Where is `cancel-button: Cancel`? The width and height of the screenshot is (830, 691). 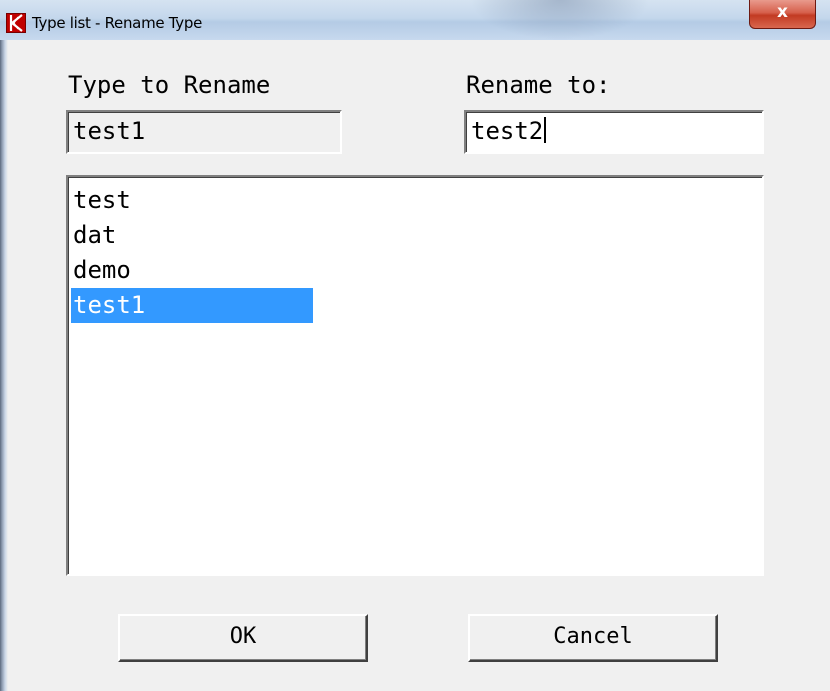 cancel-button: Cancel is located at coordinates (593, 638).